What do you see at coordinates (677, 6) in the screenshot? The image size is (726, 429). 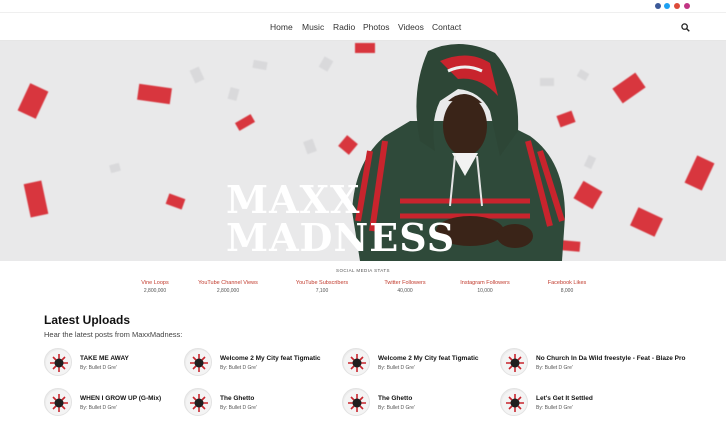 I see `google-plus-icon` at bounding box center [677, 6].